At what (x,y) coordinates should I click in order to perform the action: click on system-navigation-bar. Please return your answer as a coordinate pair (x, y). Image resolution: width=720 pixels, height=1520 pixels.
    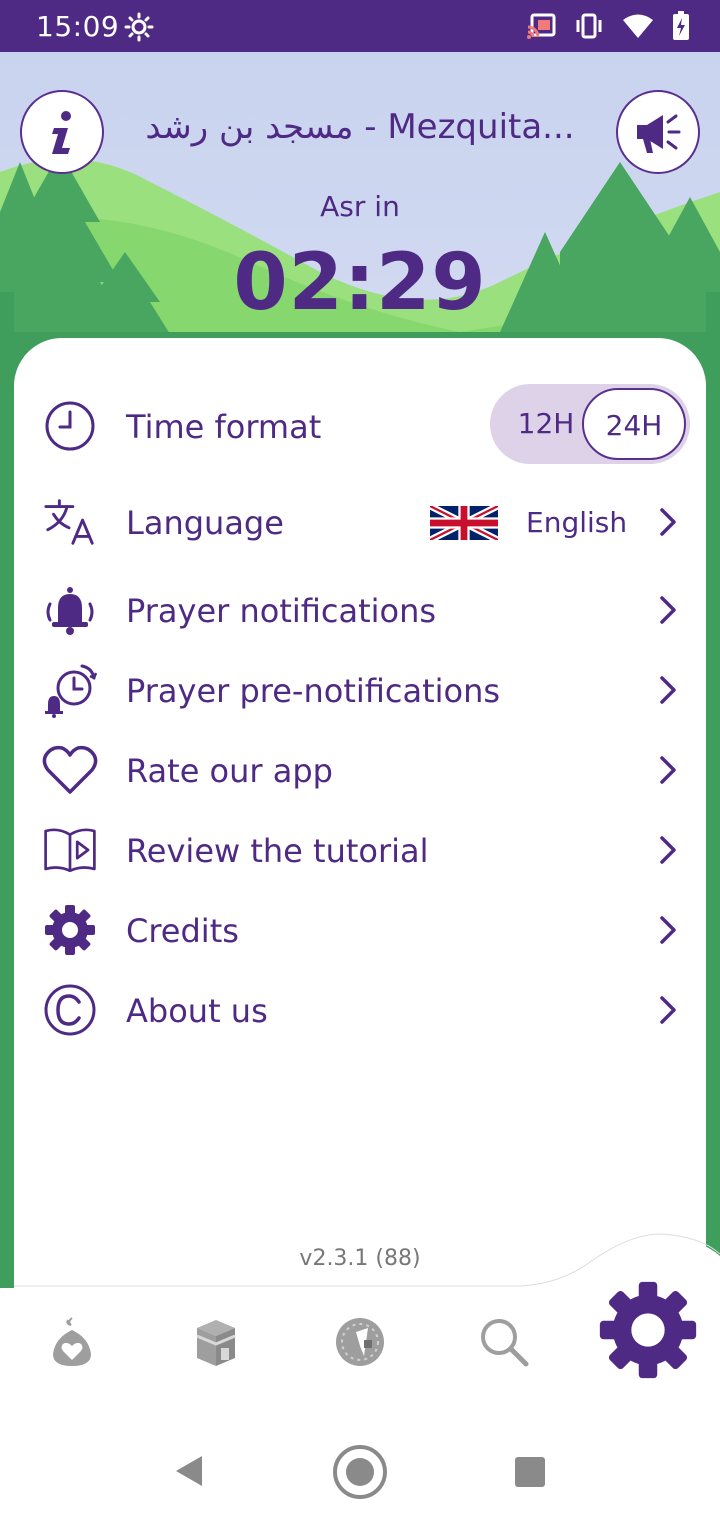
    Looking at the image, I should click on (360, 1460).